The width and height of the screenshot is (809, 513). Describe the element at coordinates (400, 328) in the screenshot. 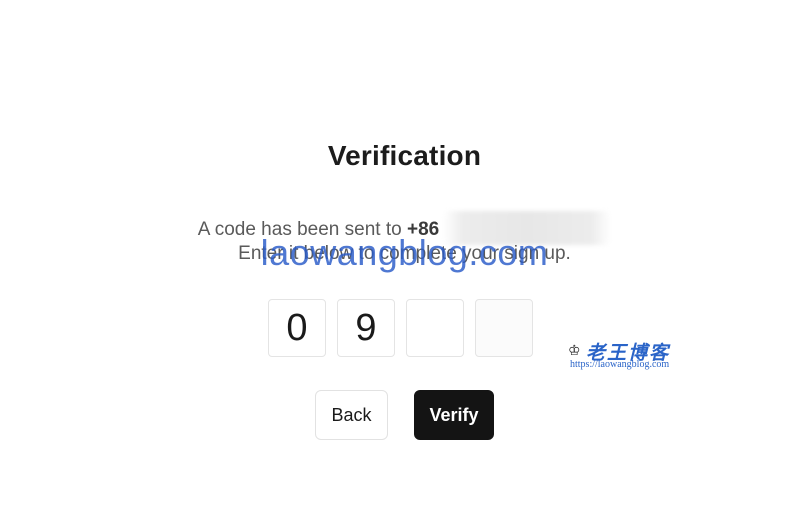

I see `verification-code-inputs: 0 9` at that location.